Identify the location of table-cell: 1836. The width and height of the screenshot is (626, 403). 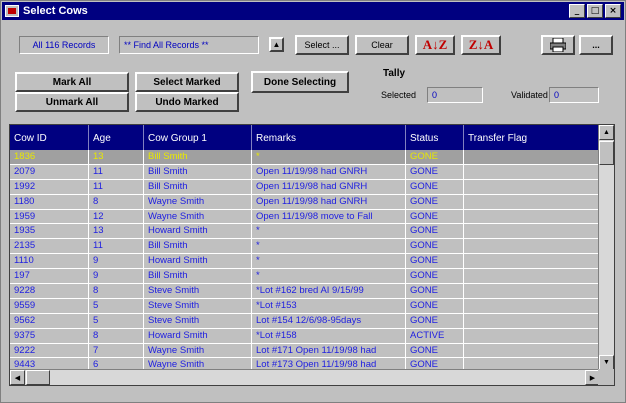
(49, 157).